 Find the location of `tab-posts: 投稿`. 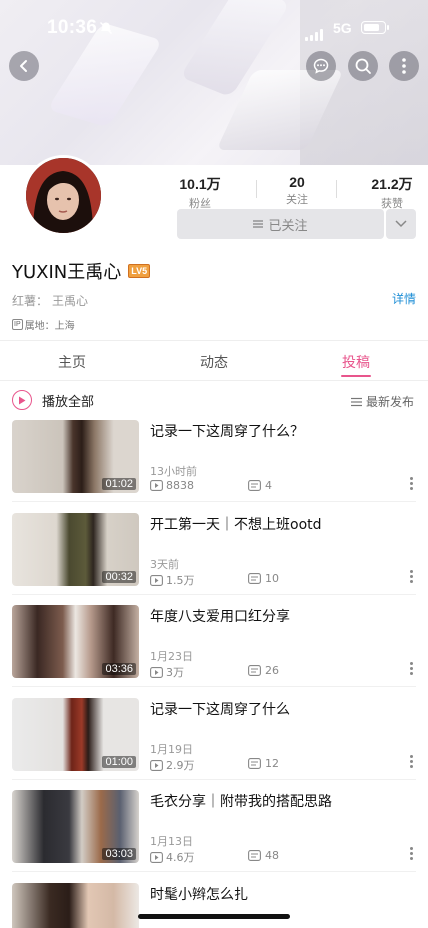

tab-posts: 投稿 is located at coordinates (356, 362).